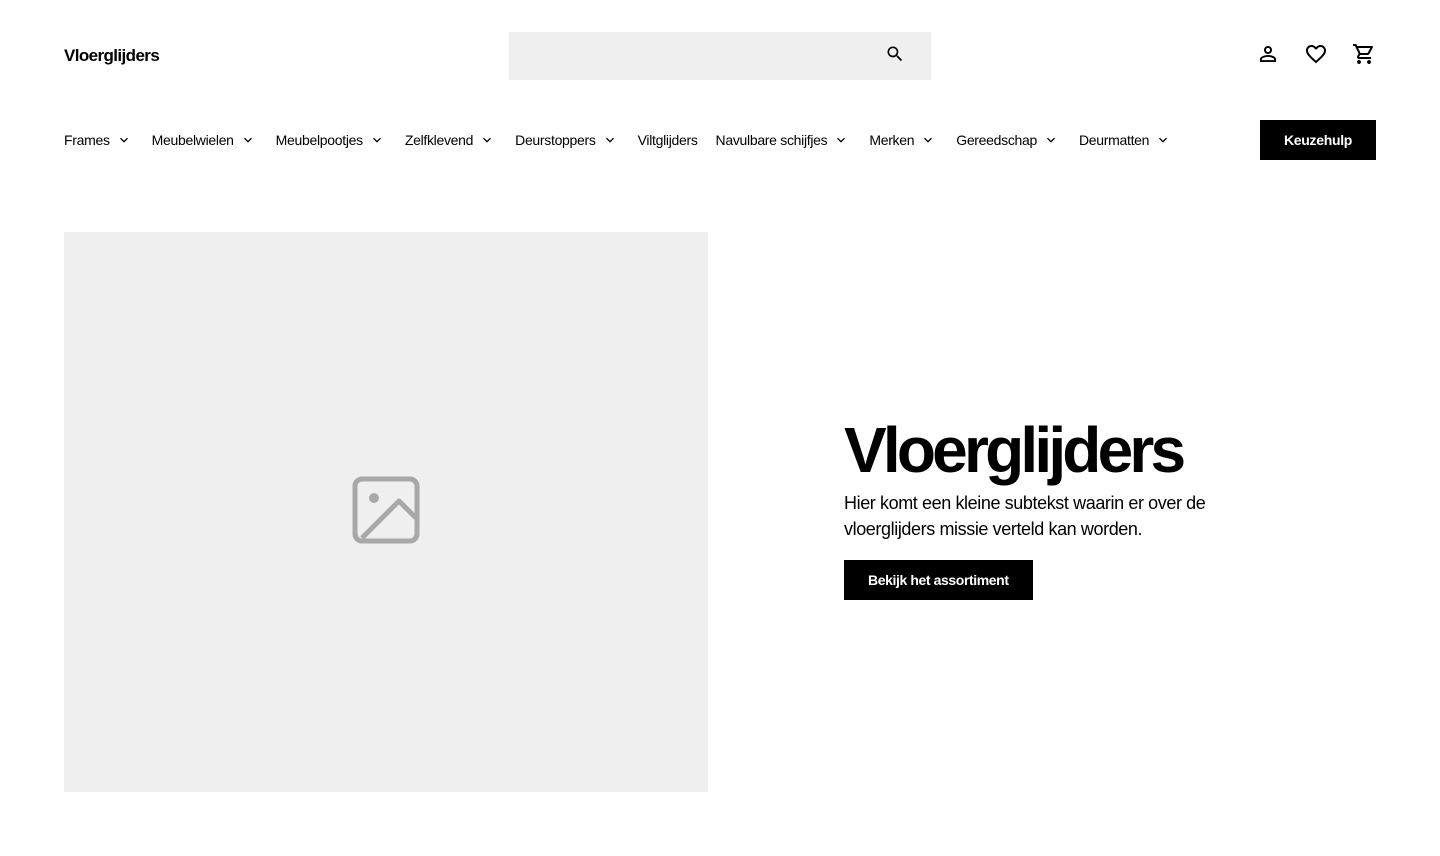 The height and width of the screenshot is (856, 1440). What do you see at coordinates (892, 140) in the screenshot?
I see `nav-item-label: Merken` at bounding box center [892, 140].